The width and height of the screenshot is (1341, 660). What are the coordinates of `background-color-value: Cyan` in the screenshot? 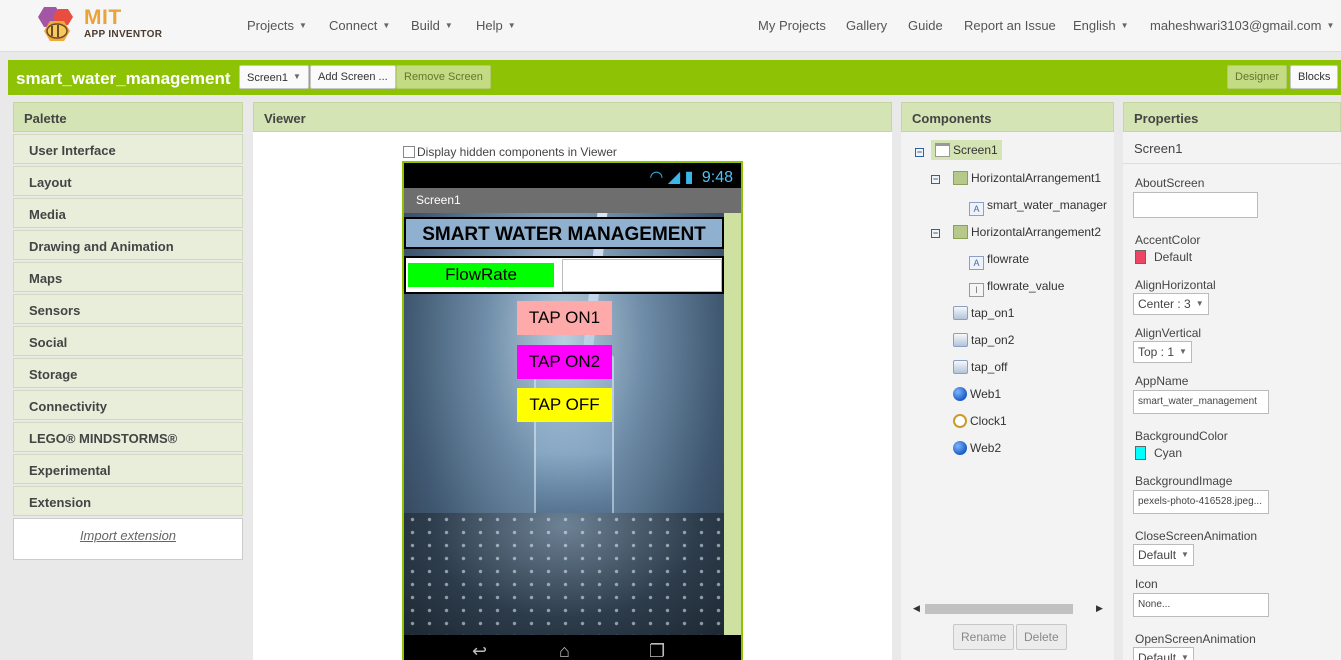 It's located at (1168, 453).